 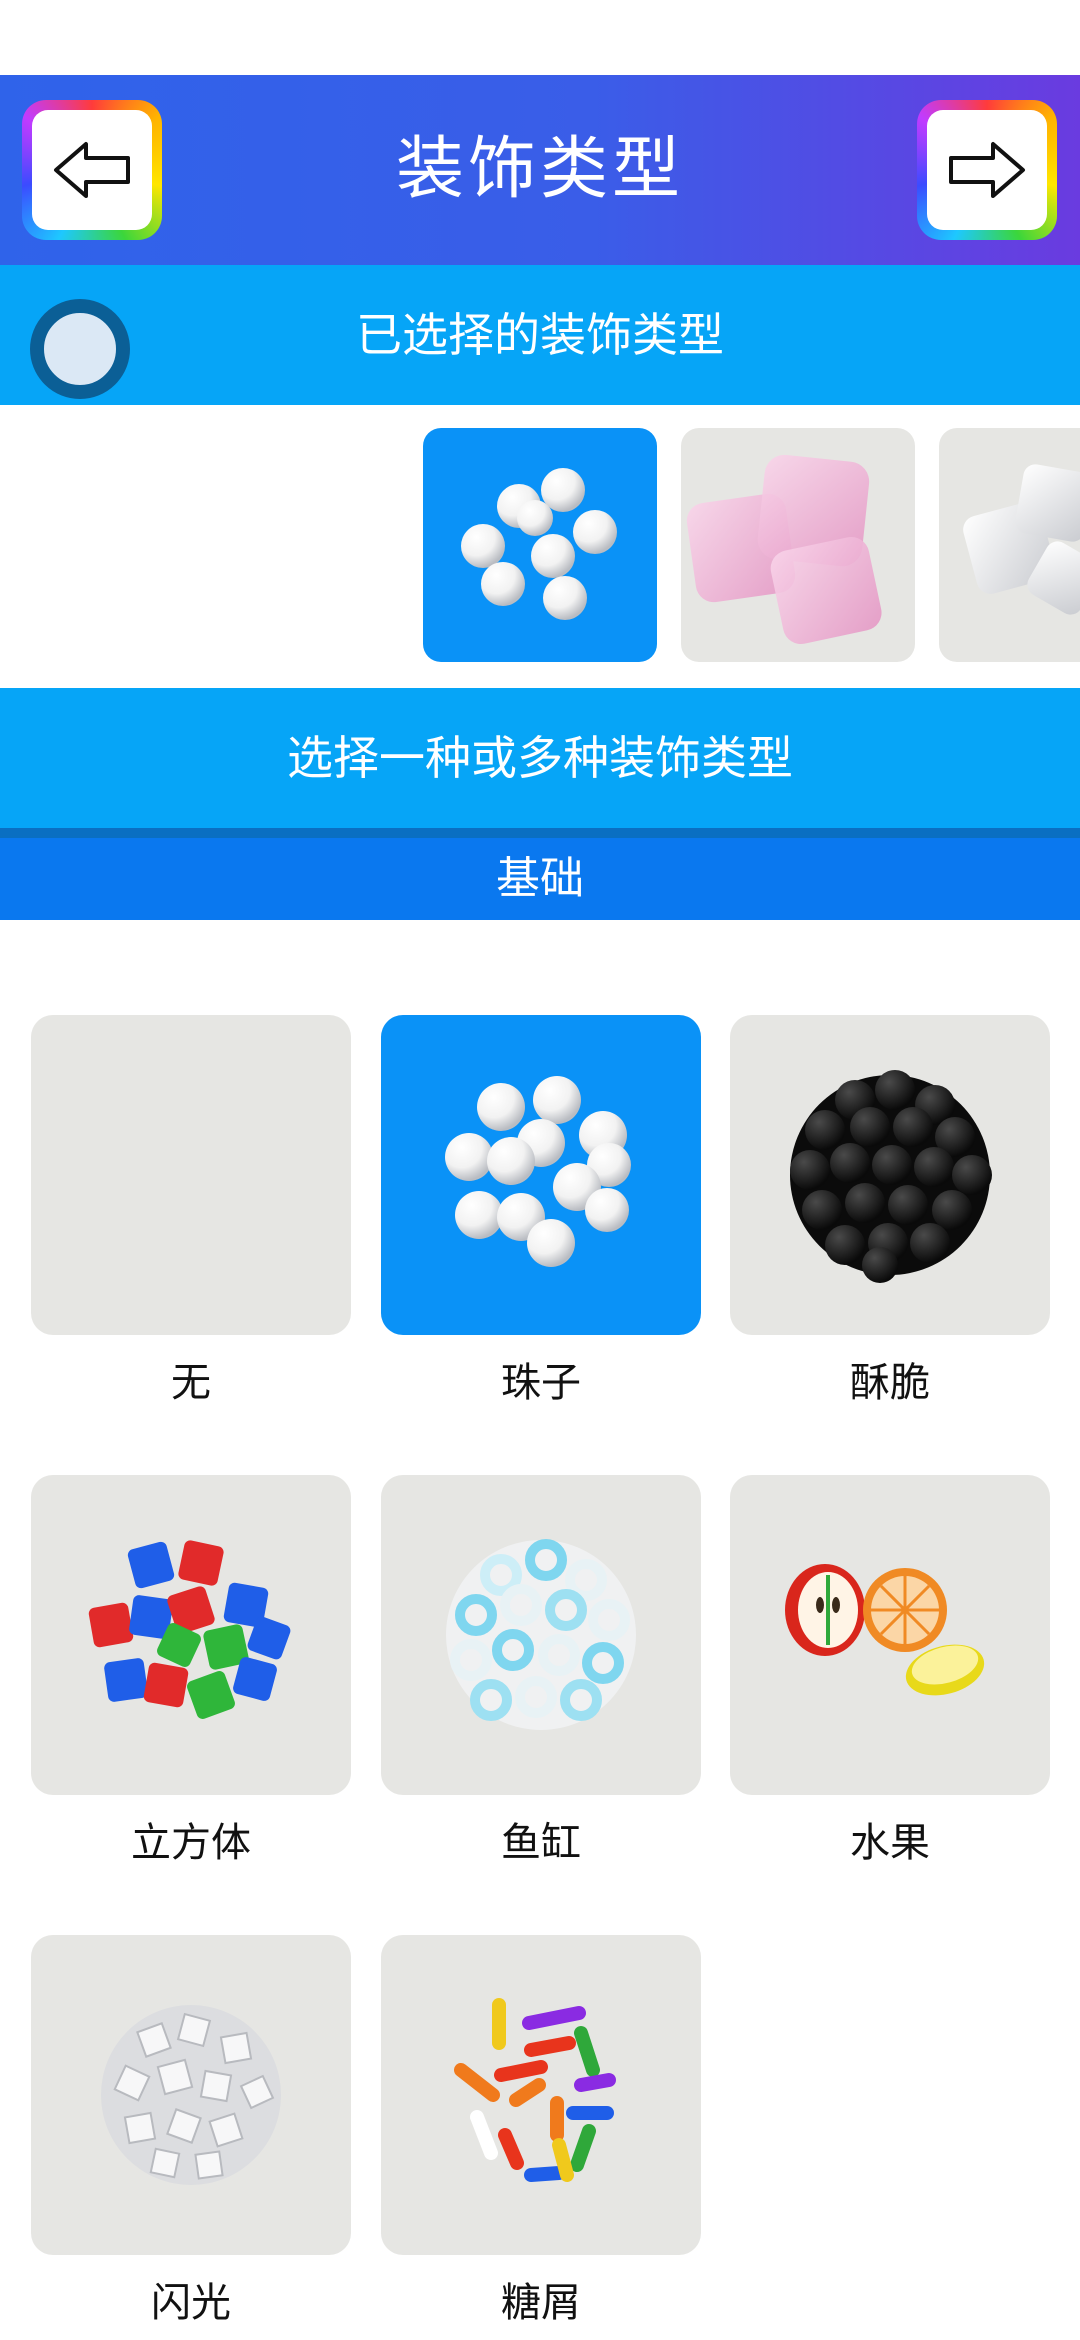 What do you see at coordinates (541, 1843) in the screenshot?
I see `decoration-label: 鱼缸` at bounding box center [541, 1843].